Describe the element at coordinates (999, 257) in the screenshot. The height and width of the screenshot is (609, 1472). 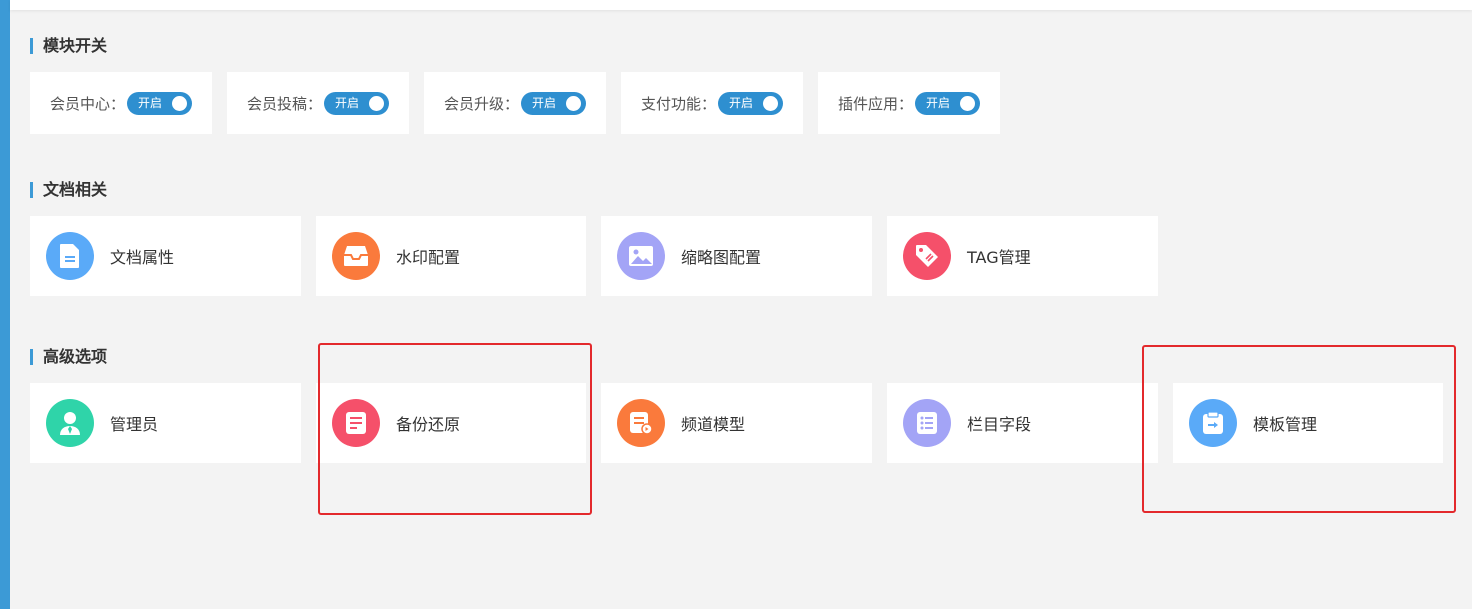
I see `tile-label: TAG管理` at that location.